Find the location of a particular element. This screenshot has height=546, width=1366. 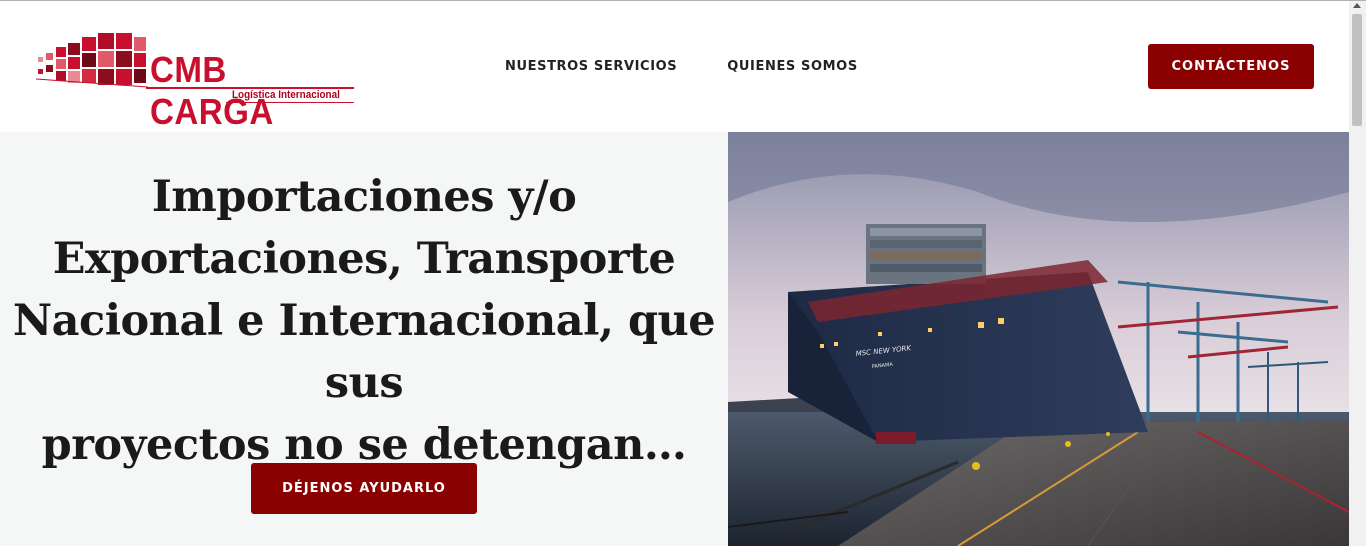

scroll-up-arrow-icon is located at coordinates (1357, 5).